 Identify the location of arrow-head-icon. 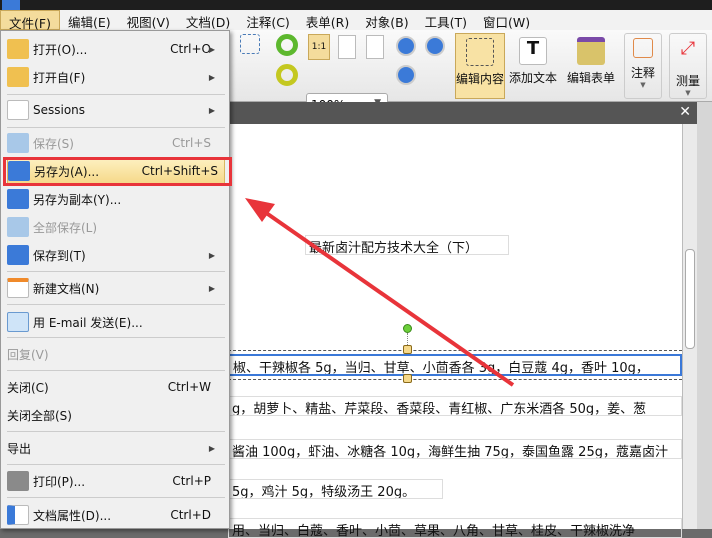
(260, 210).